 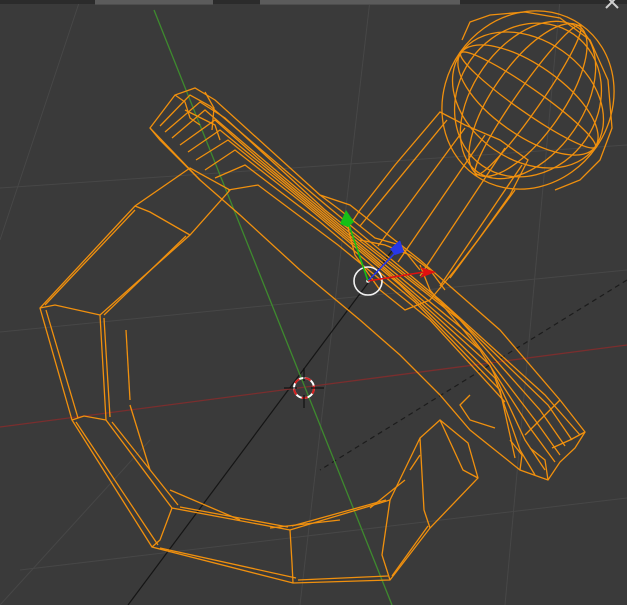 I want to click on 3d-cursor-icon, so click(x=304, y=388).